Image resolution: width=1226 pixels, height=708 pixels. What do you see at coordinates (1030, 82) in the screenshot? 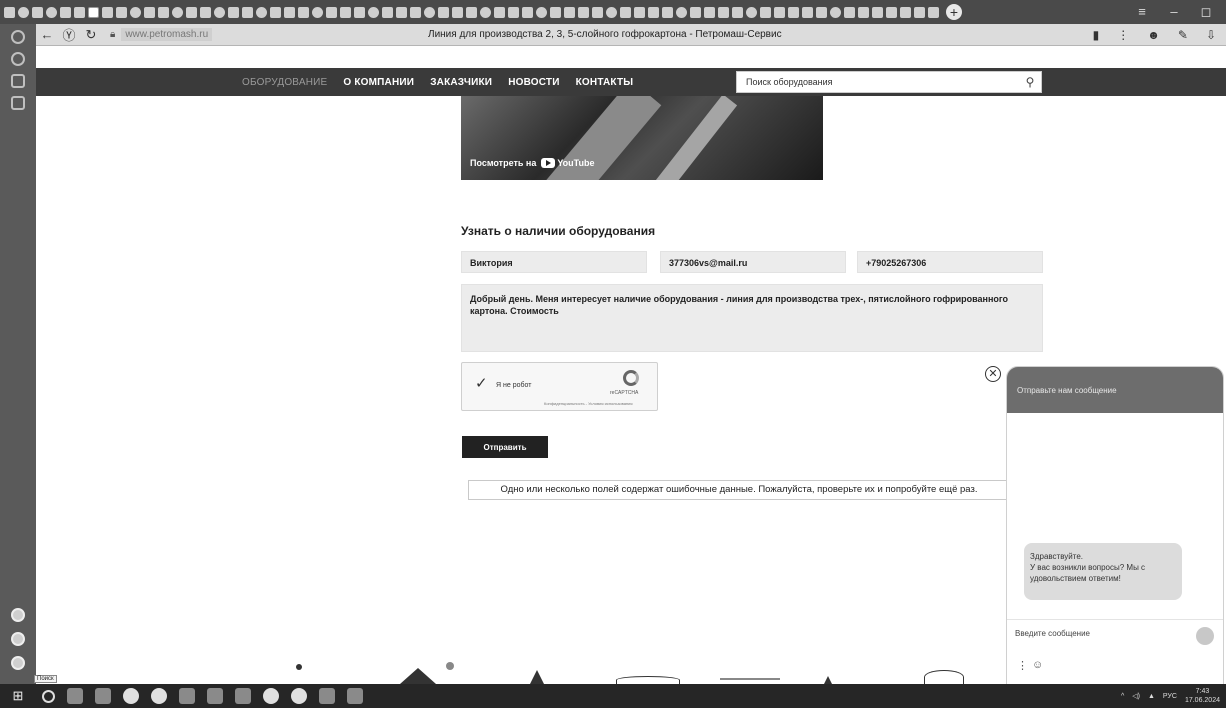
I see `search-icon: ⚲` at bounding box center [1030, 82].